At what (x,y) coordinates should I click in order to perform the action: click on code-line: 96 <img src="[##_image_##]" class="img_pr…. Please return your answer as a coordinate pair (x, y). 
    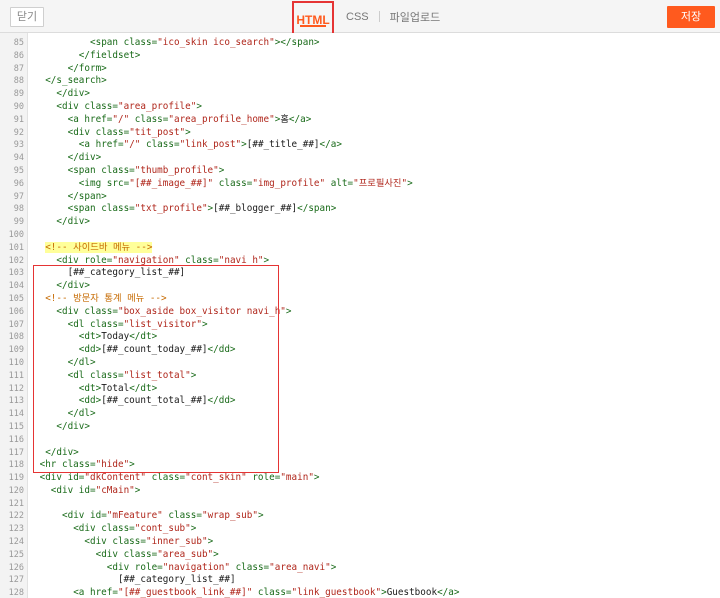
    Looking at the image, I should click on (360, 184).